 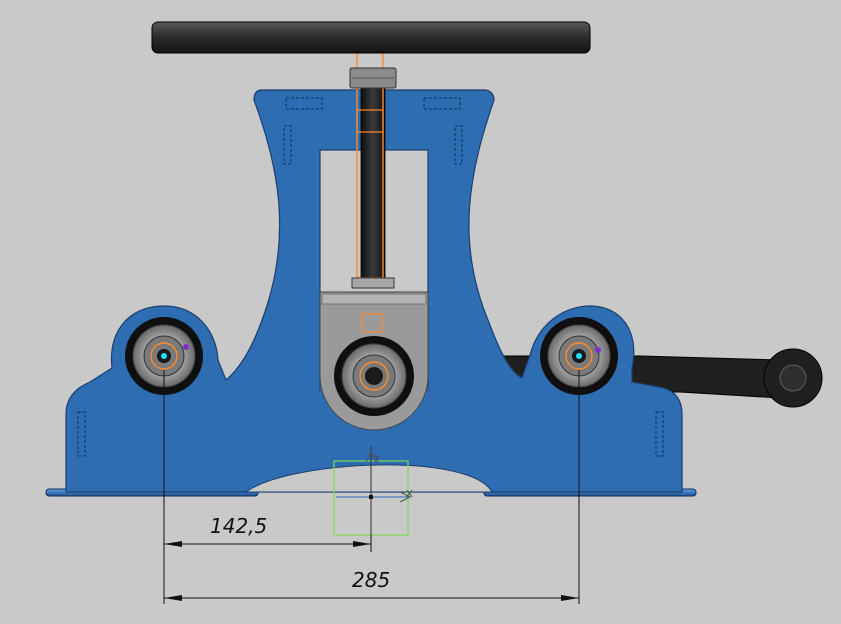 I want to click on t-handle-bar, so click(x=371, y=37).